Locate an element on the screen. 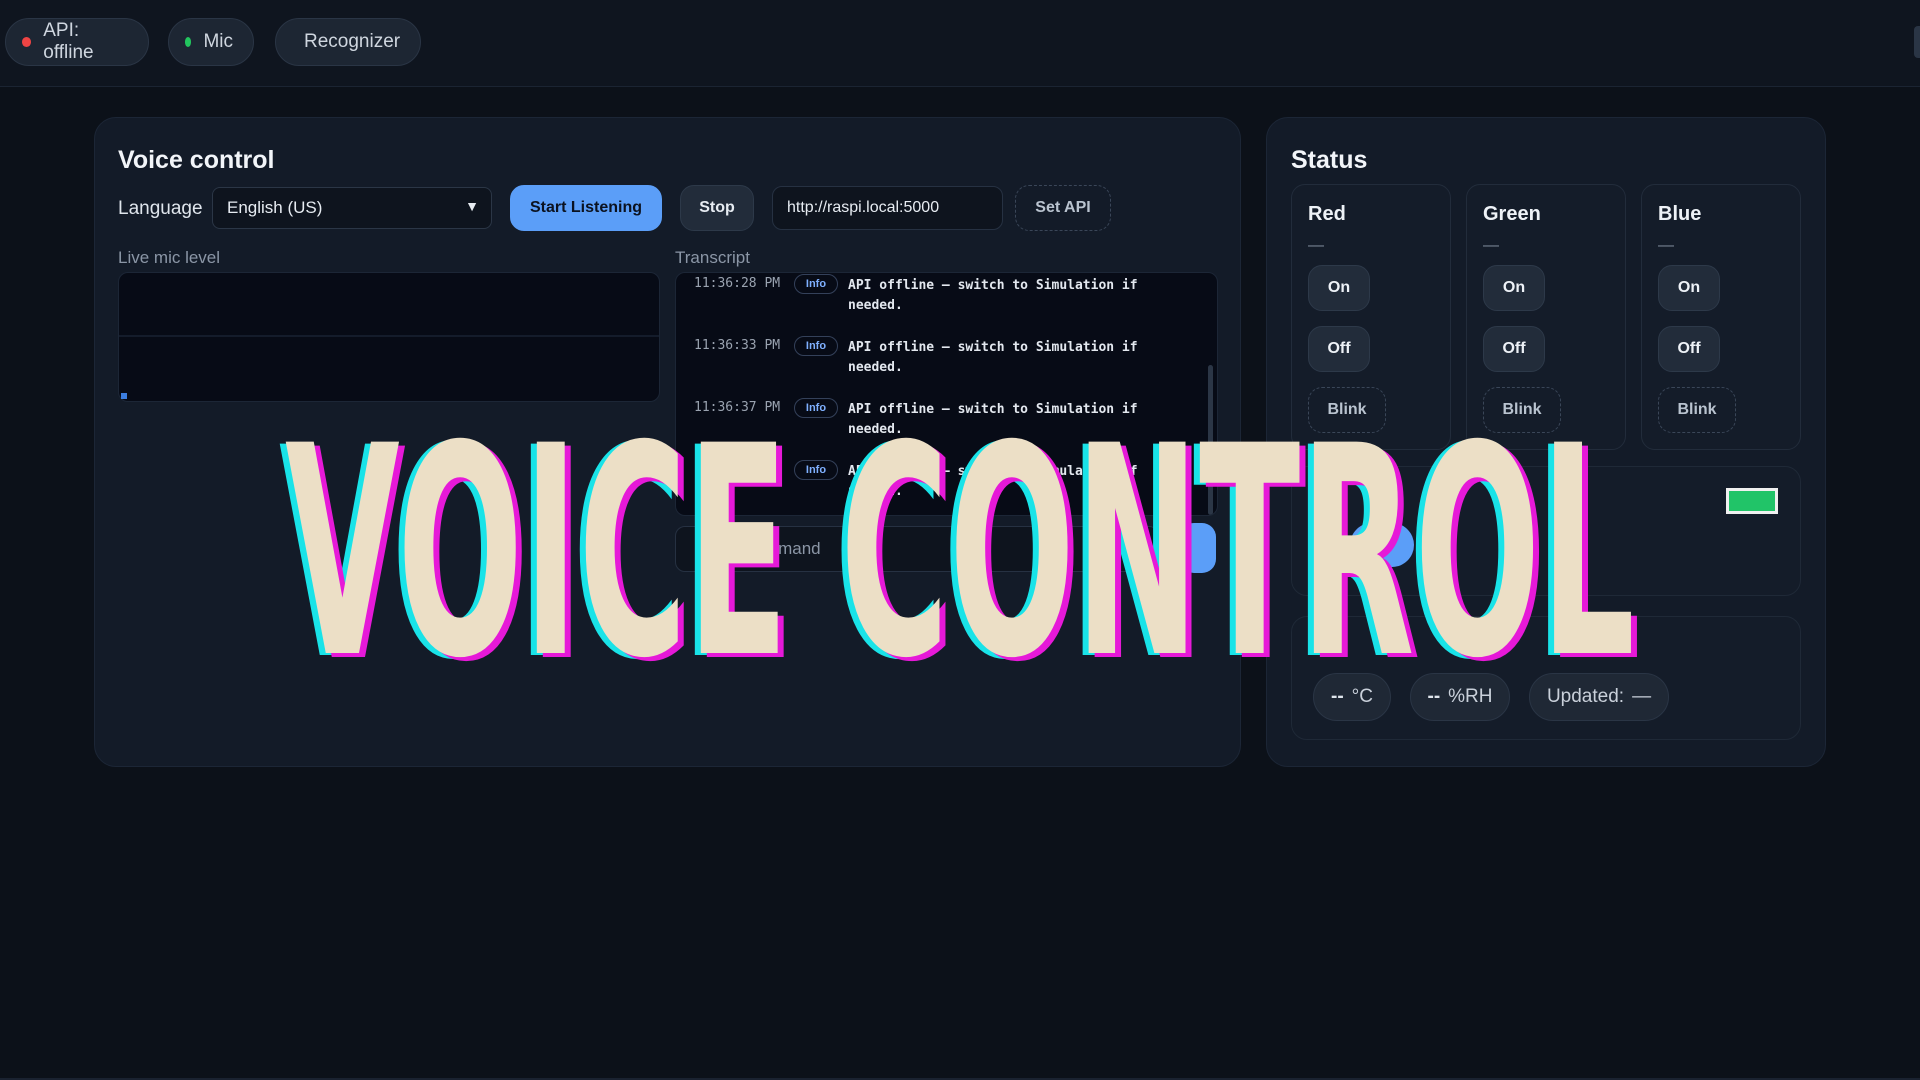 This screenshot has height=1080, width=1920. mic-level-indicator is located at coordinates (124, 396).